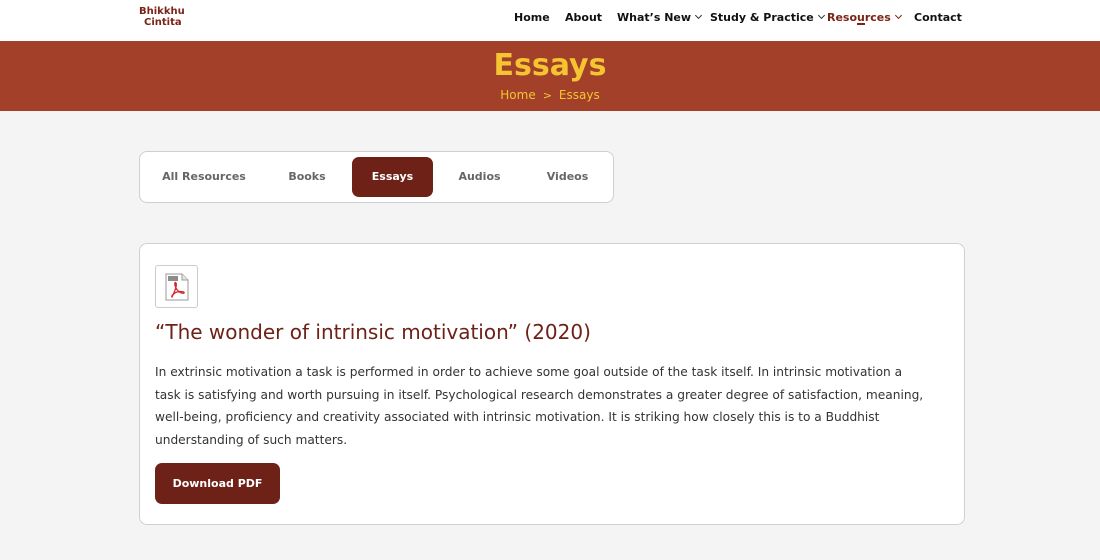 This screenshot has height=560, width=1100. I want to click on page-title: Essays, so click(550, 65).